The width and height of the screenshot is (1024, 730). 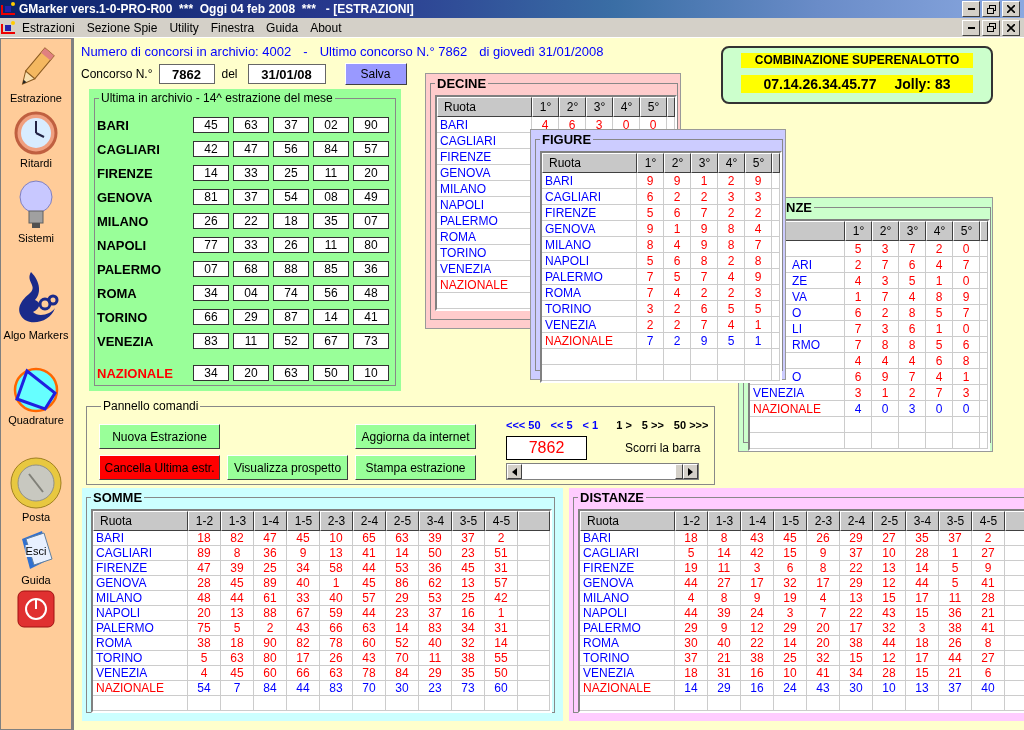 I want to click on scroll-right-button, so click(x=690, y=471).